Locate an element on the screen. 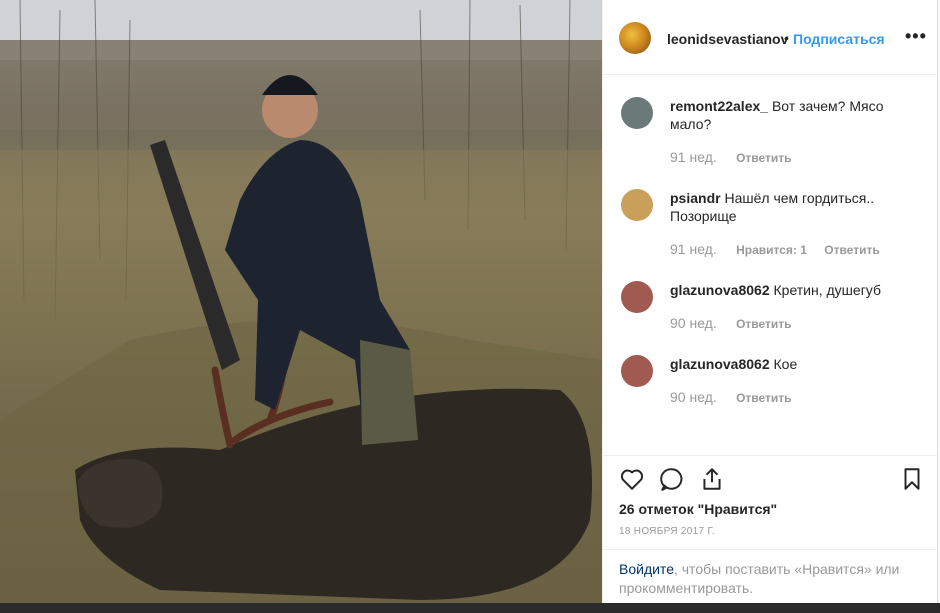  comment-body: Кретин, душегуб is located at coordinates (827, 290).